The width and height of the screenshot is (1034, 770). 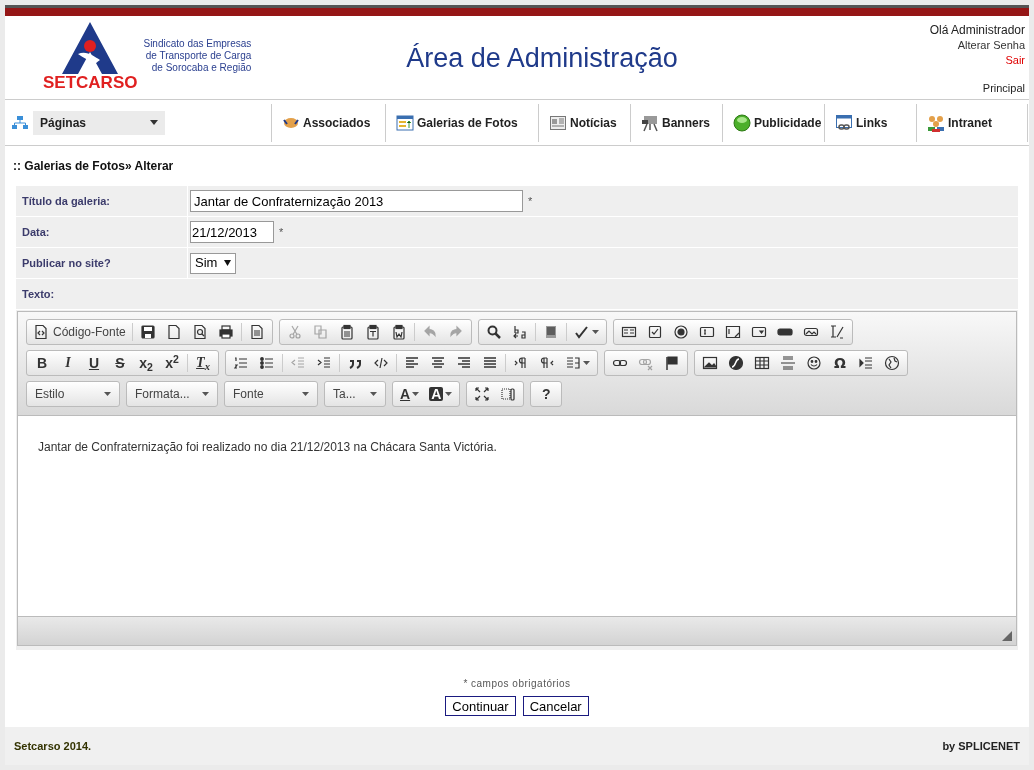 What do you see at coordinates (256, 332) in the screenshot?
I see `page-lines-icon` at bounding box center [256, 332].